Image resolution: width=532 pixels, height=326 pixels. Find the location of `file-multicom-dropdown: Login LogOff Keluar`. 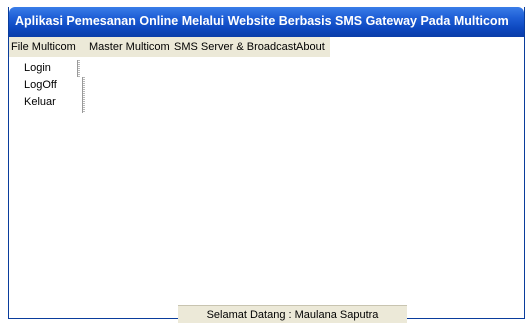

file-multicom-dropdown: Login LogOff Keluar is located at coordinates (49, 87).